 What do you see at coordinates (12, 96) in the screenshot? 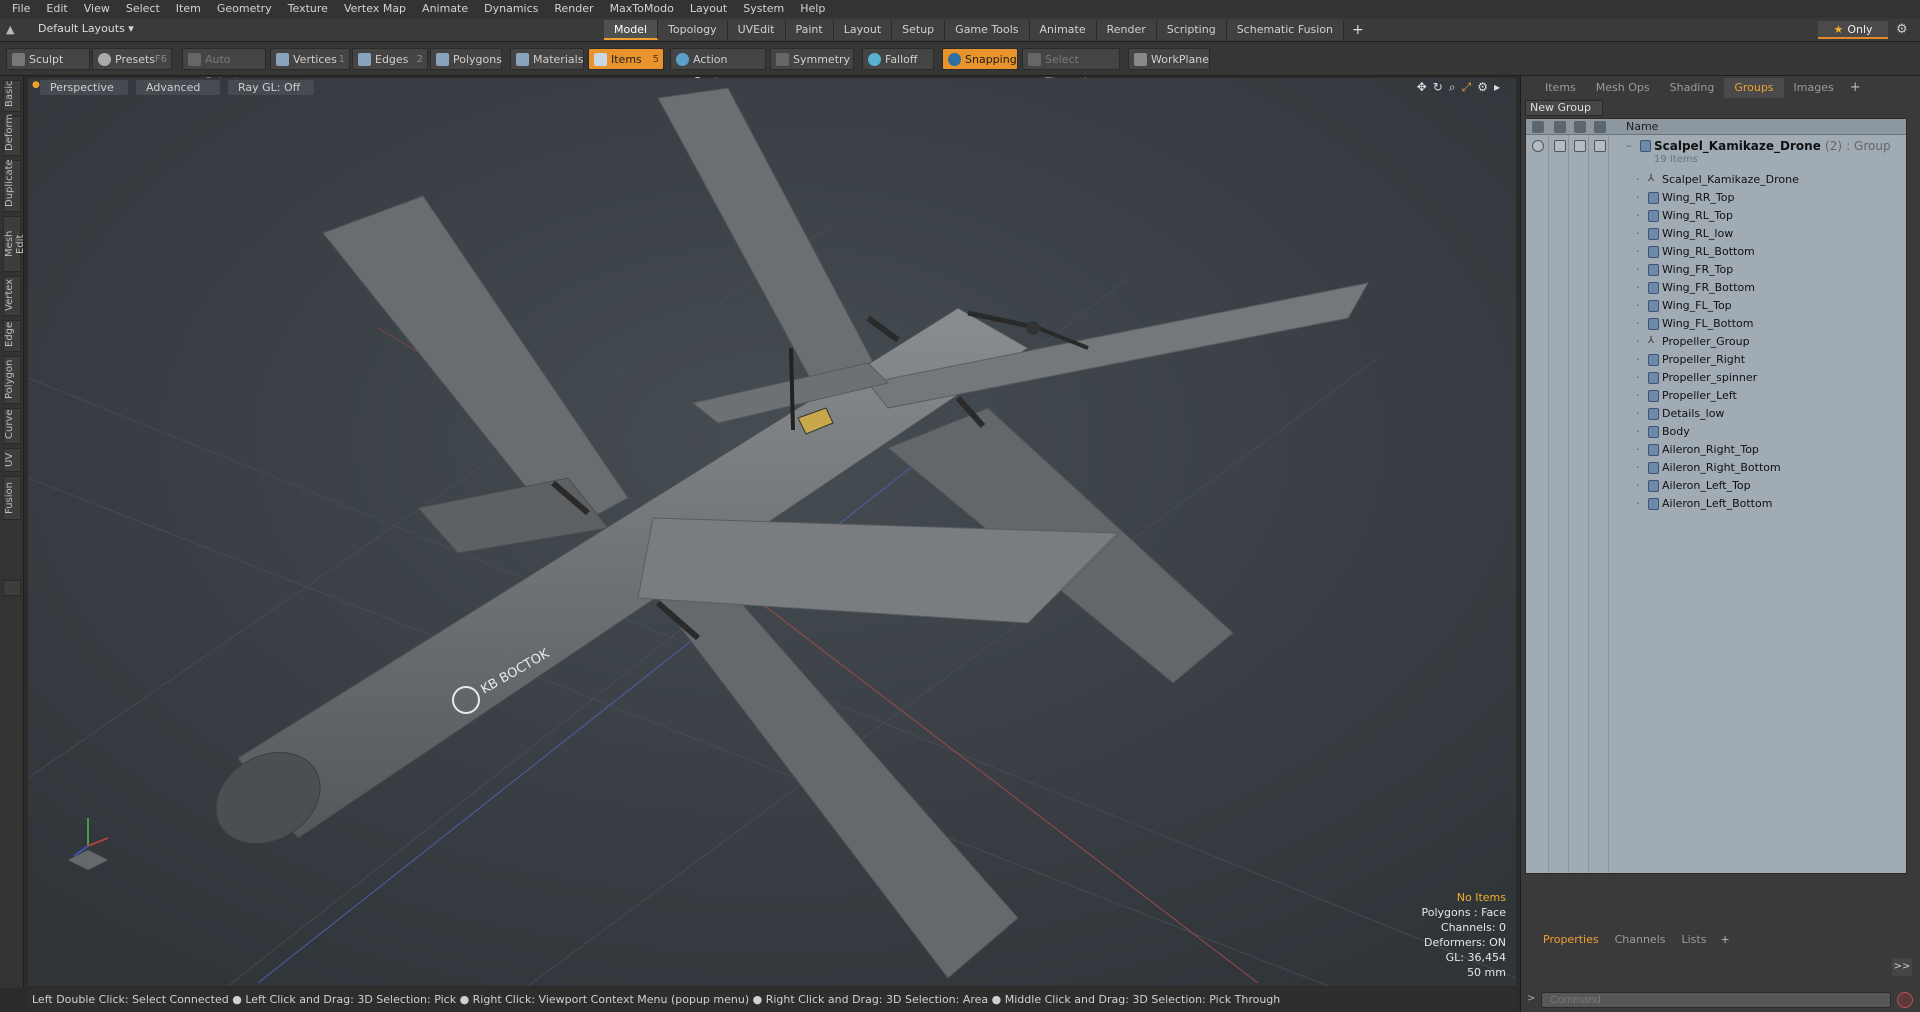
I see `left-tab-basic: Basic` at bounding box center [12, 96].